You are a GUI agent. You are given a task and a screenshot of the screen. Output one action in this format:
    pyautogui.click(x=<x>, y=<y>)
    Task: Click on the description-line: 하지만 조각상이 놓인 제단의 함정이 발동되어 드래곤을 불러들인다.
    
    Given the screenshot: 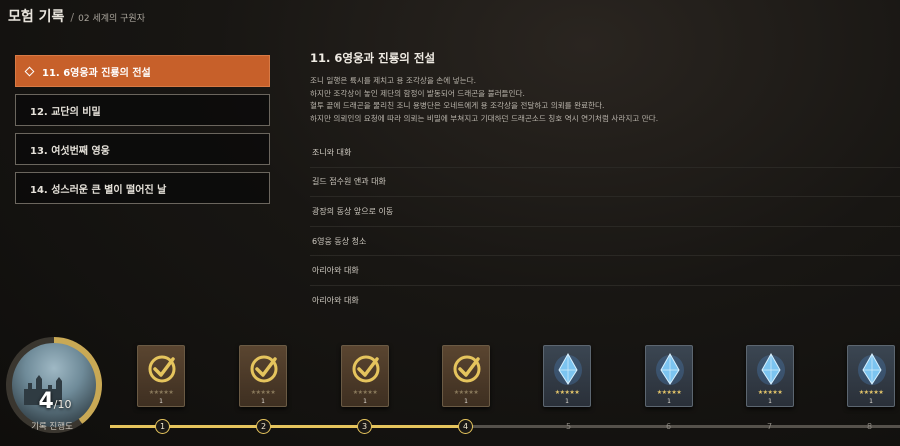 What is the action you would take?
    pyautogui.click(x=417, y=93)
    